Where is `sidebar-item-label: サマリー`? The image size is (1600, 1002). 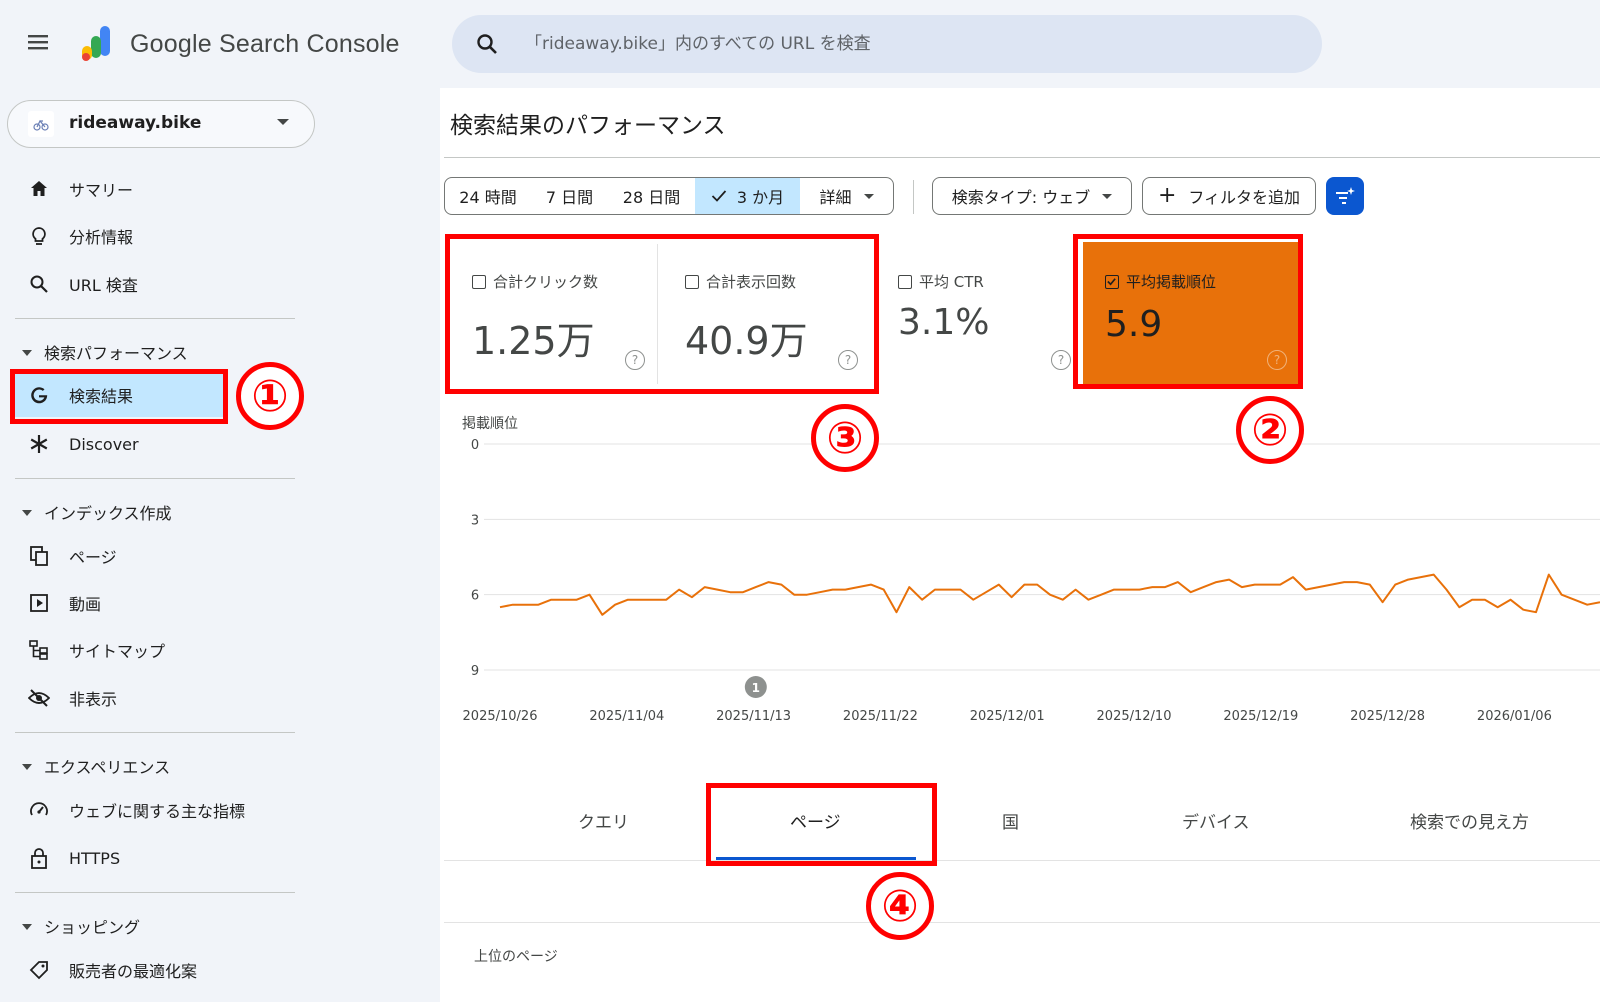
sidebar-item-label: サマリー is located at coordinates (101, 190).